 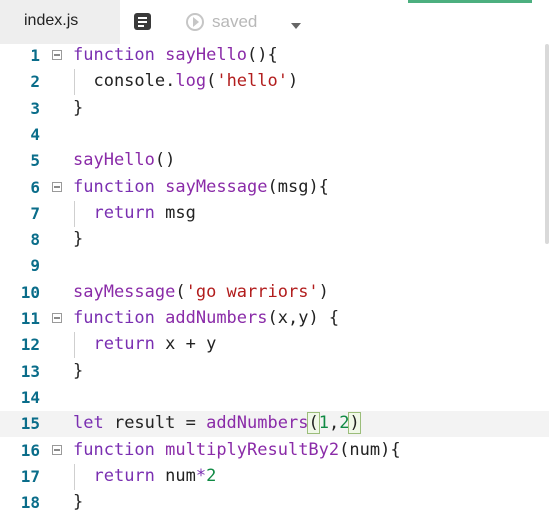 What do you see at coordinates (35, 161) in the screenshot?
I see `line-number: 5` at bounding box center [35, 161].